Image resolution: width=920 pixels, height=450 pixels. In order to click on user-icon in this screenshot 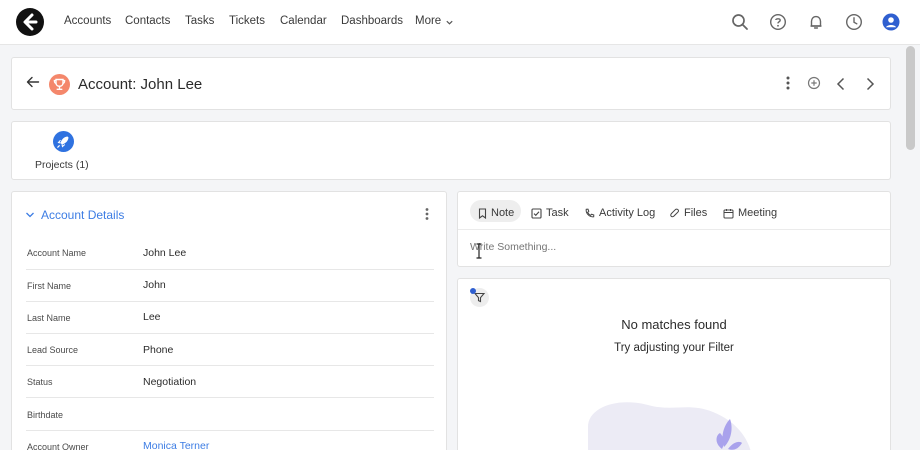, I will do `click(891, 22)`.